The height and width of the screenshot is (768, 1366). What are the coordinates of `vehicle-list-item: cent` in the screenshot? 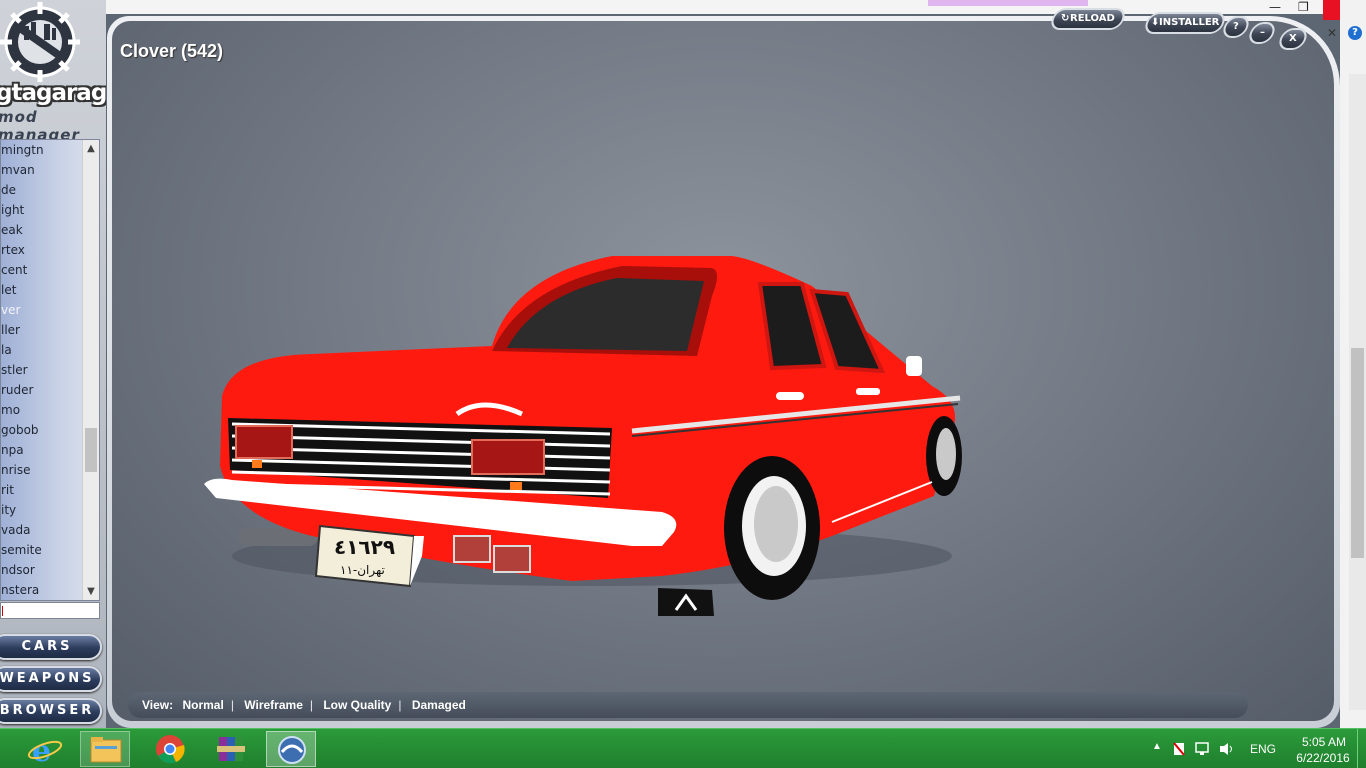 It's located at (42, 270).